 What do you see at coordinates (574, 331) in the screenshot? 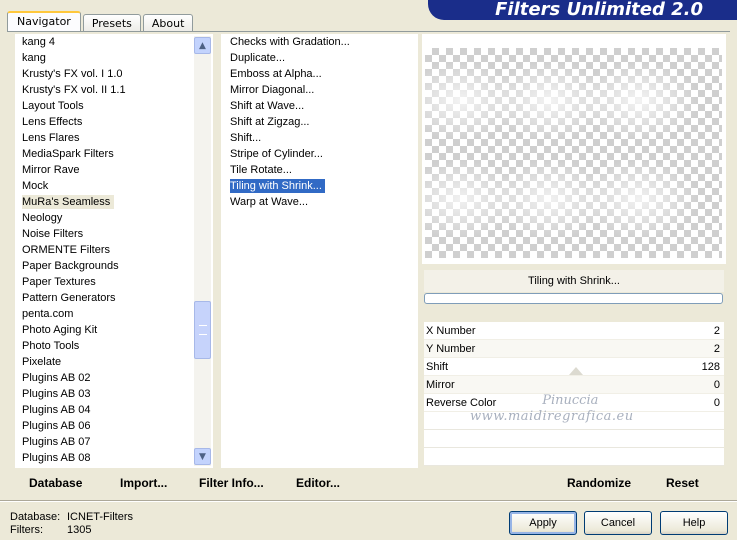
I see `param-slider: X Number 2` at bounding box center [574, 331].